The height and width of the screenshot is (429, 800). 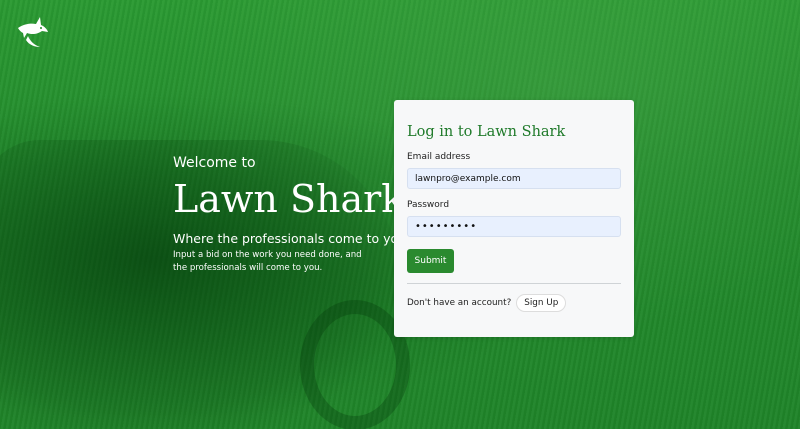 I want to click on login-title: Log in to Lawn Shark, so click(x=486, y=132).